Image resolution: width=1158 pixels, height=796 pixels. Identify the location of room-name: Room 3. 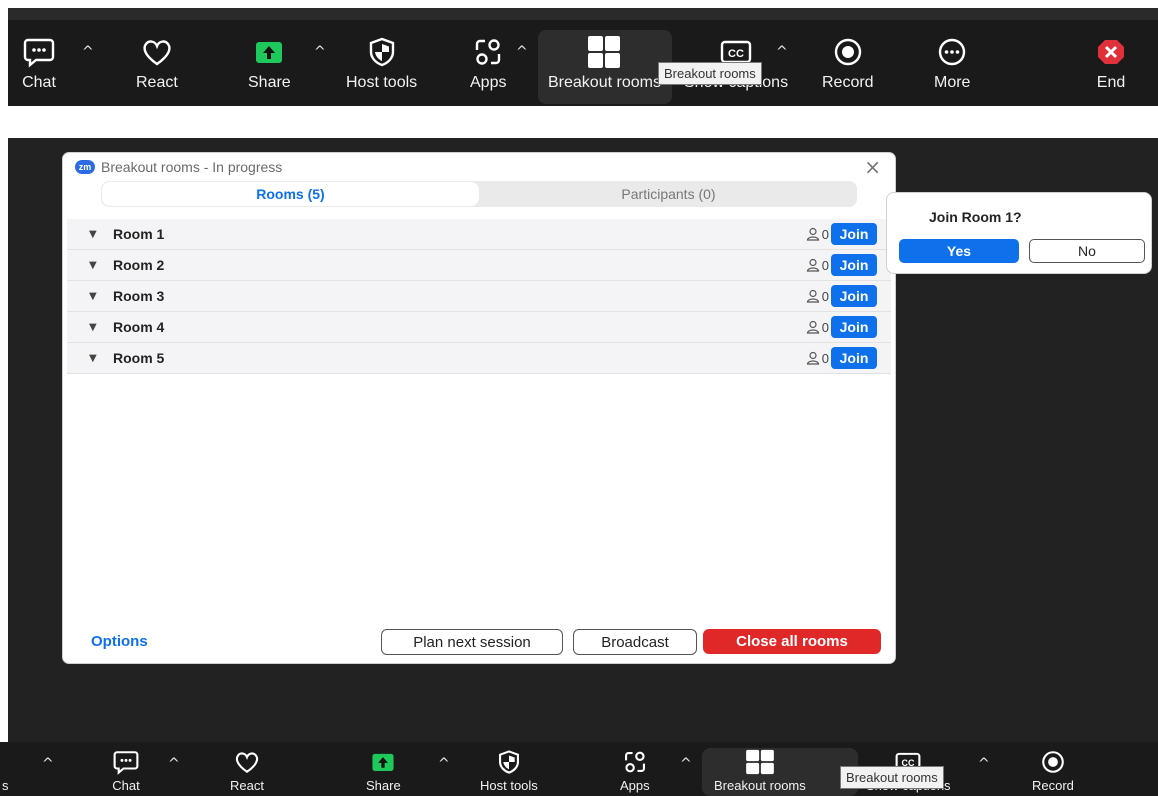
(139, 296).